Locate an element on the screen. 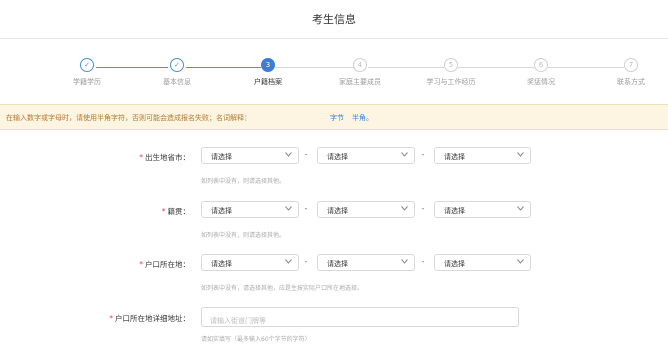 The height and width of the screenshot is (344, 668). birthplace-hint: 如列表中没有，则请选择其他。 is located at coordinates (243, 181).